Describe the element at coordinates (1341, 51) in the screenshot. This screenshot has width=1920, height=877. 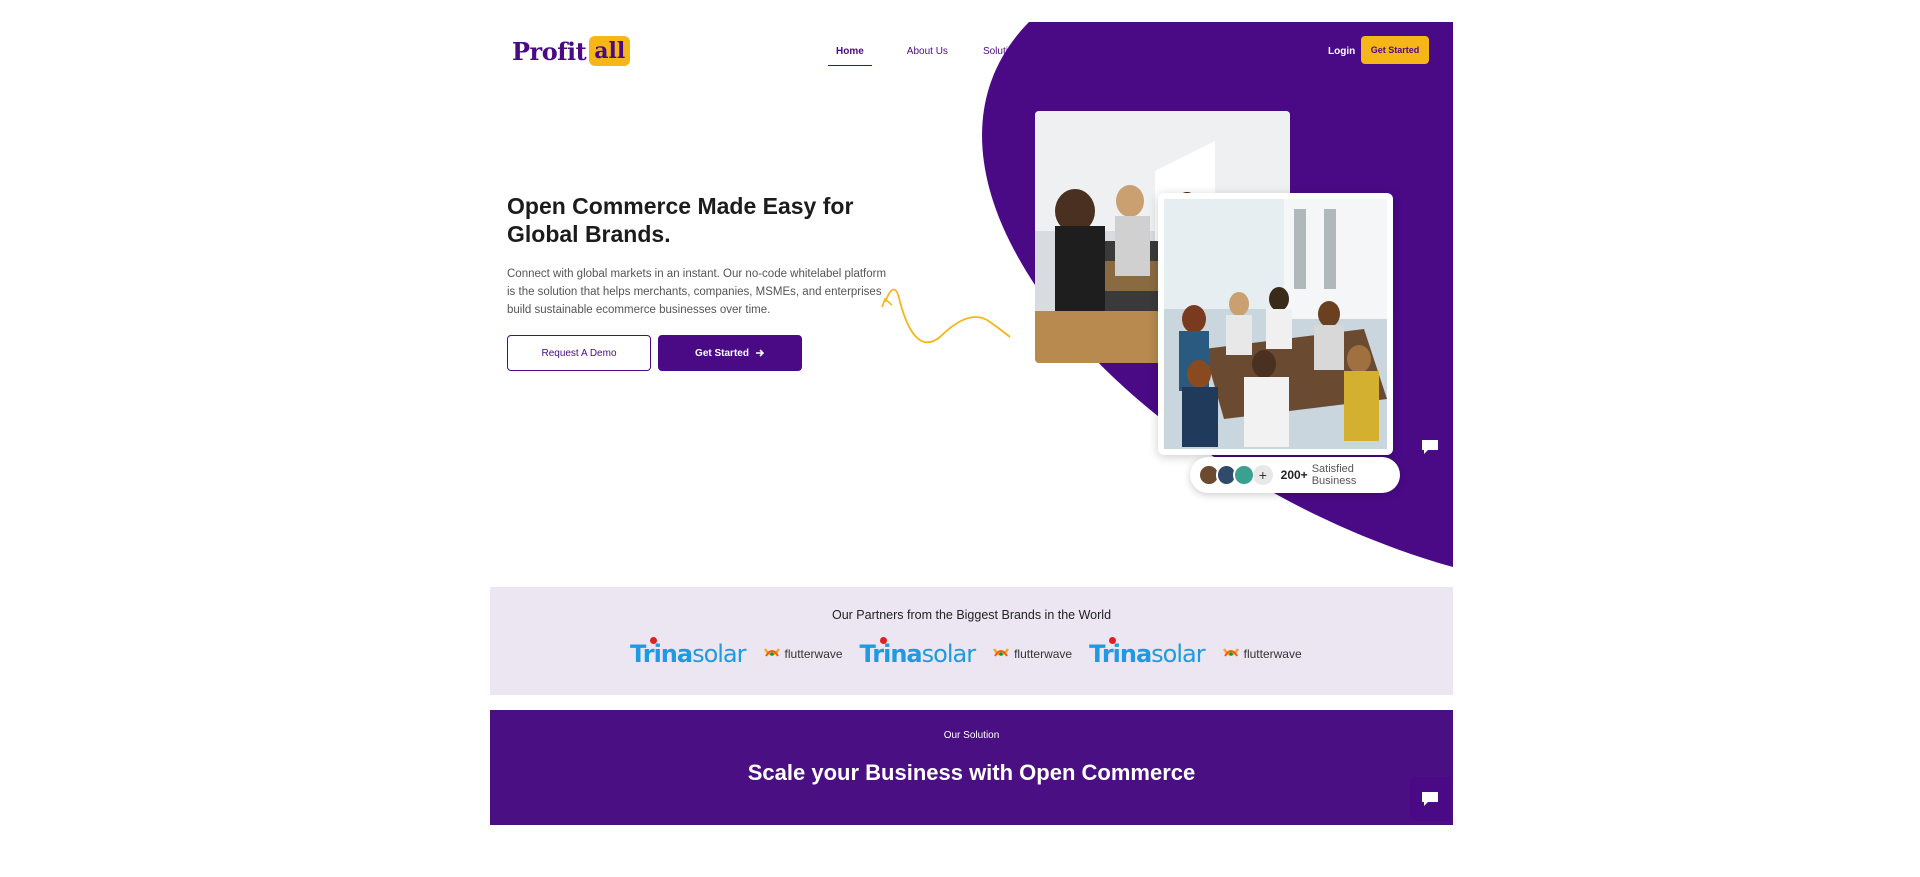
I see `login-link: Login` at that location.